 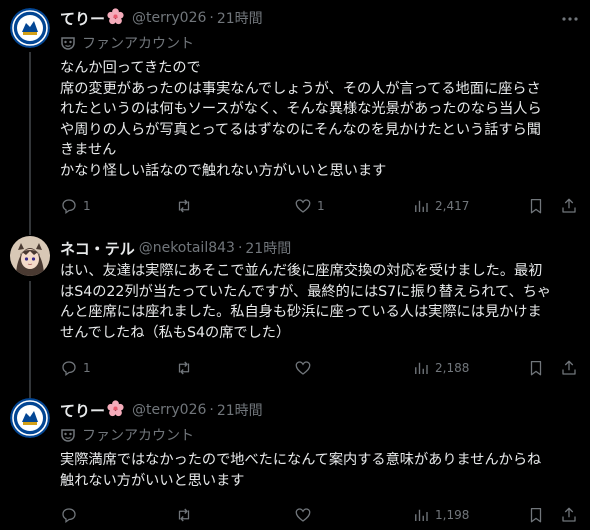 What do you see at coordinates (301, 312) in the screenshot?
I see `text-line: んと座席には座れました。私自身も砂浜に座っている人は実際には見かけま` at bounding box center [301, 312].